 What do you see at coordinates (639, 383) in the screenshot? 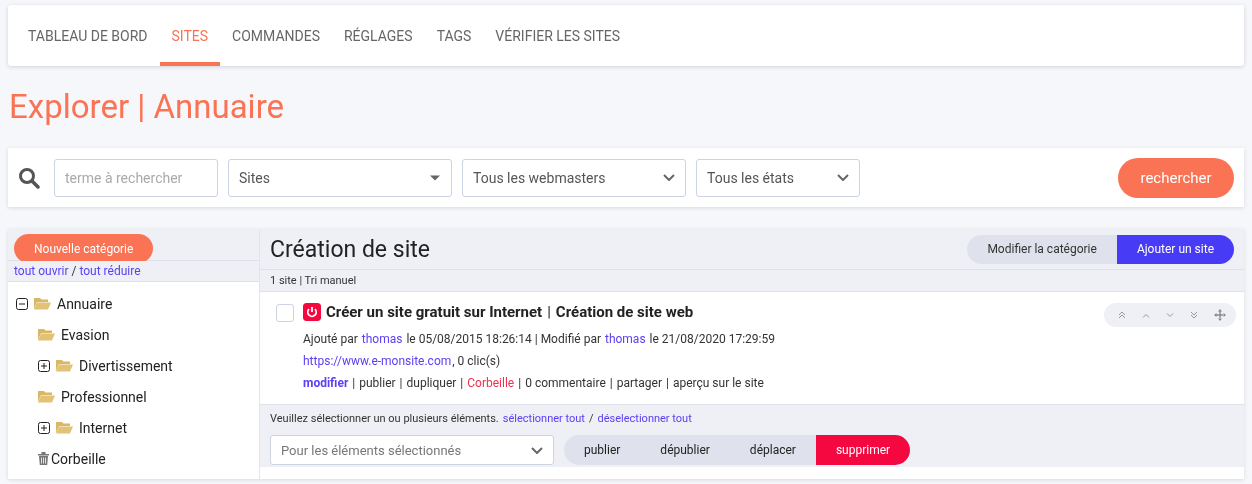
I see `action-link: partager` at bounding box center [639, 383].